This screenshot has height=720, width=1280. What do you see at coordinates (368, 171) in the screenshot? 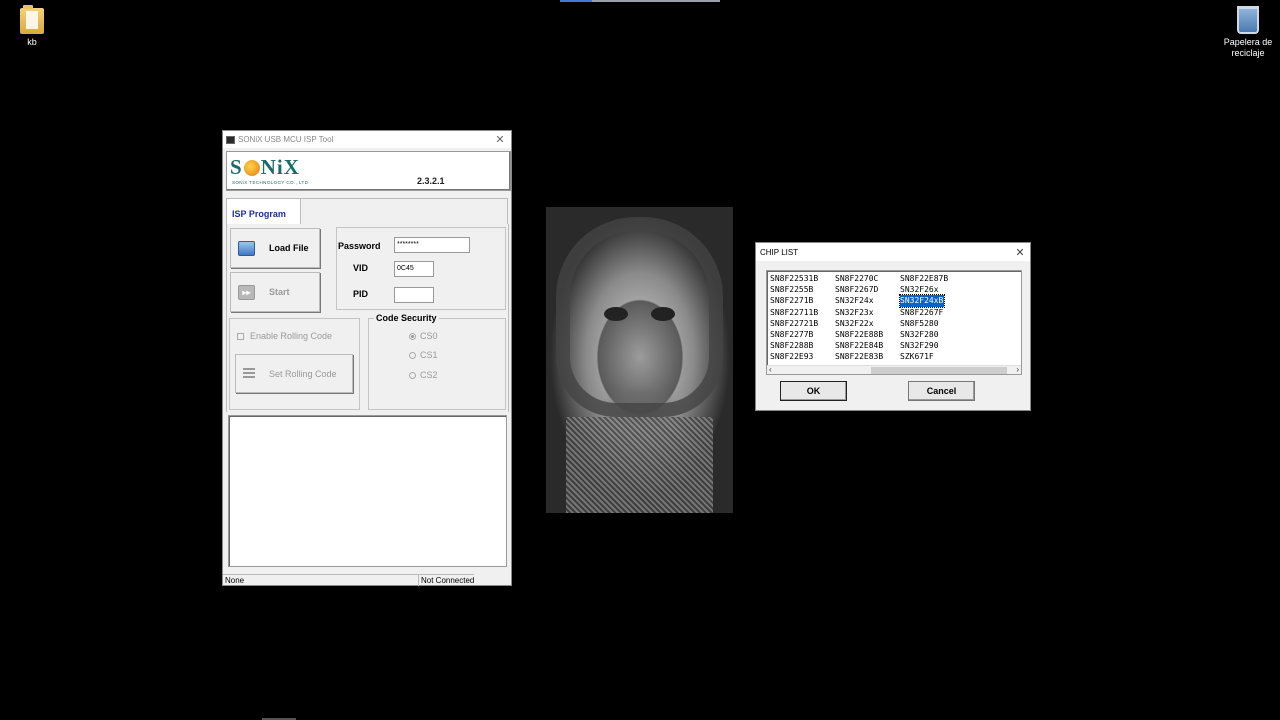
I see `header-banner: S NiX SONiX TECHNOLOGY CO., LTD 2.3.2.1` at bounding box center [368, 171].